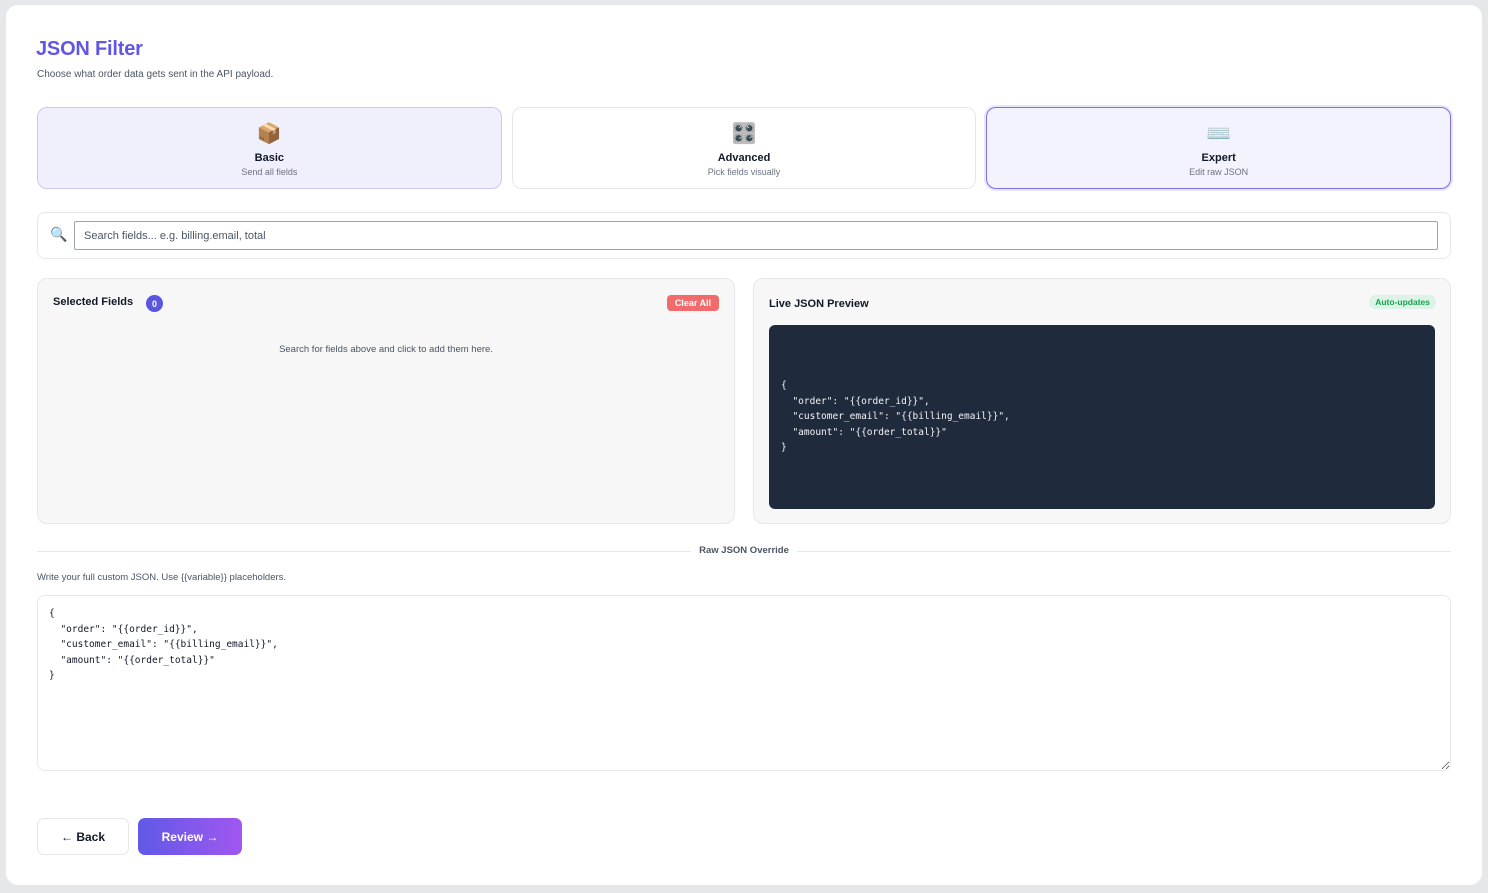 The image size is (1488, 893). I want to click on mode-expert: ⌨️ Expert Edit raw JSON, so click(1219, 148).